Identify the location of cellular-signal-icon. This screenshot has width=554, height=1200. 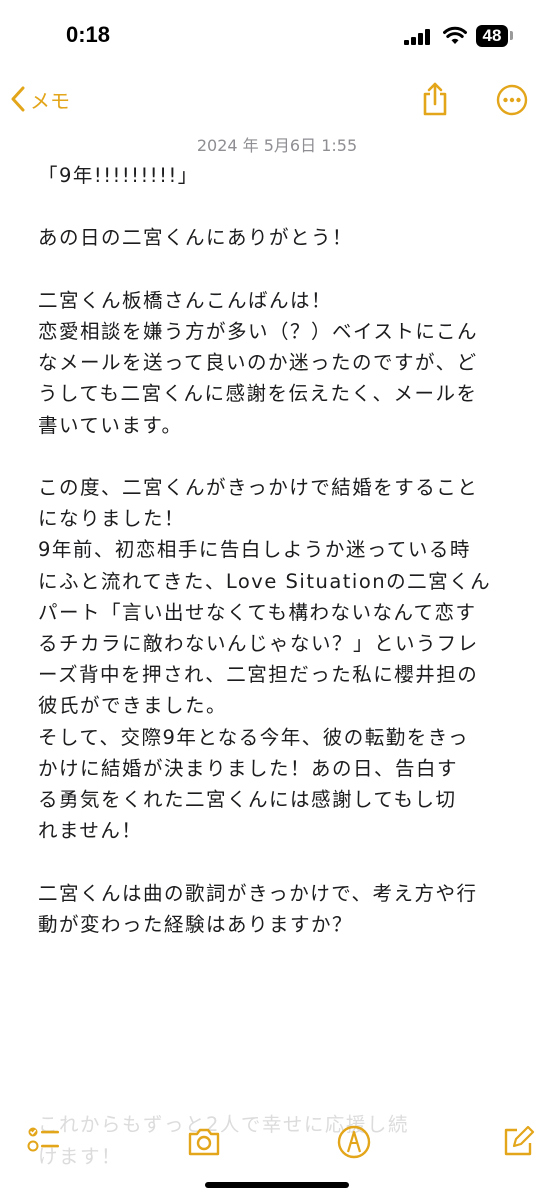
(417, 37).